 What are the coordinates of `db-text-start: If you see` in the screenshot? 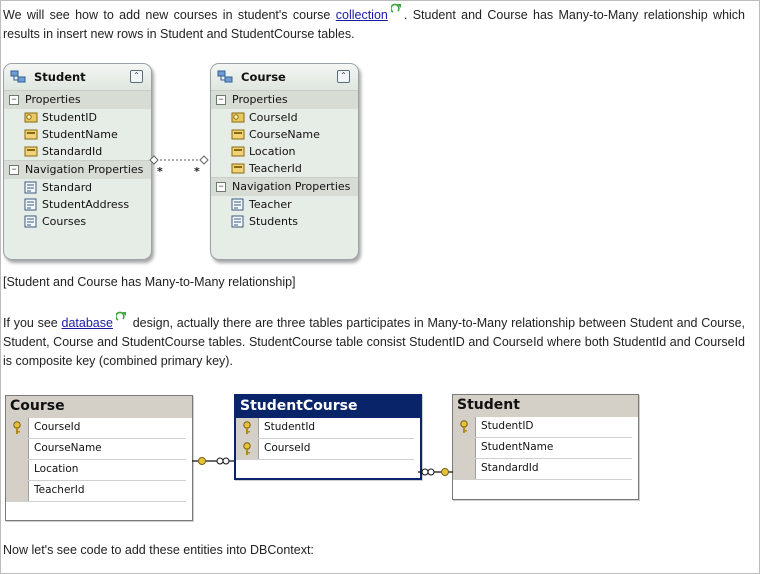 It's located at (32, 323).